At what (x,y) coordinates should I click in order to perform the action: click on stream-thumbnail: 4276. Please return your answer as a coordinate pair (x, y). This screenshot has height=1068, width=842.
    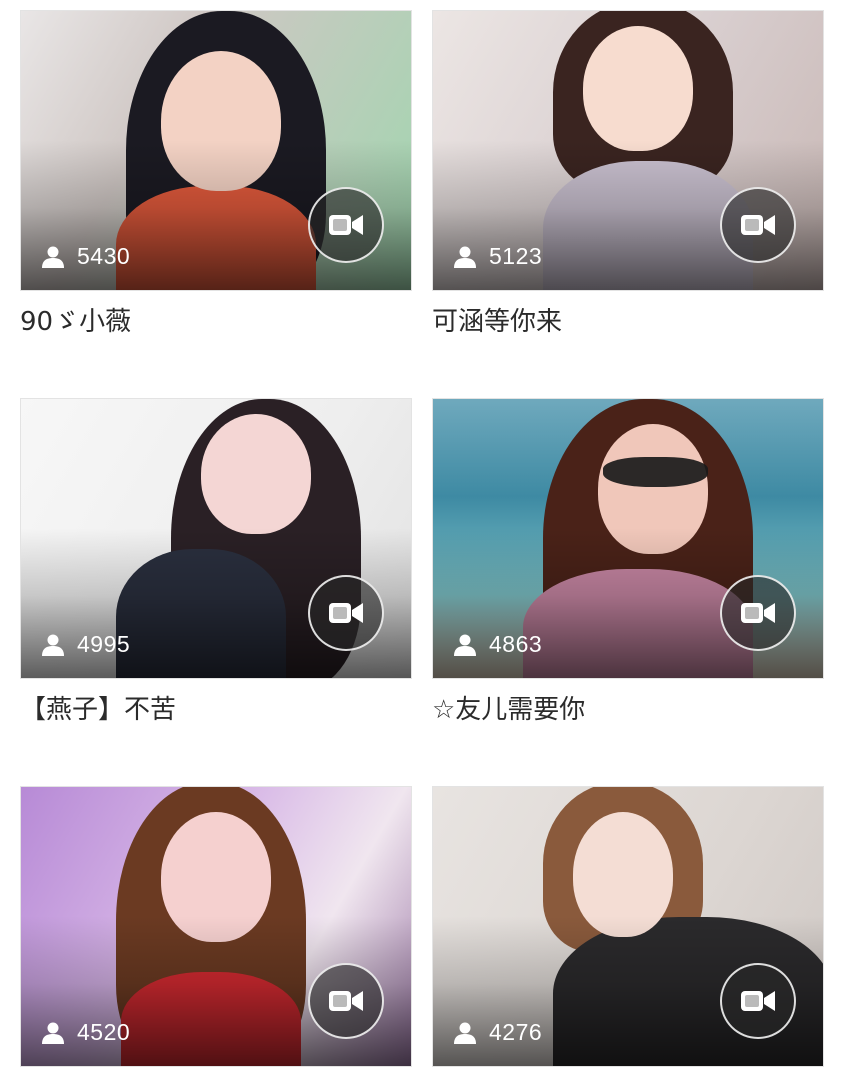
    Looking at the image, I should click on (628, 926).